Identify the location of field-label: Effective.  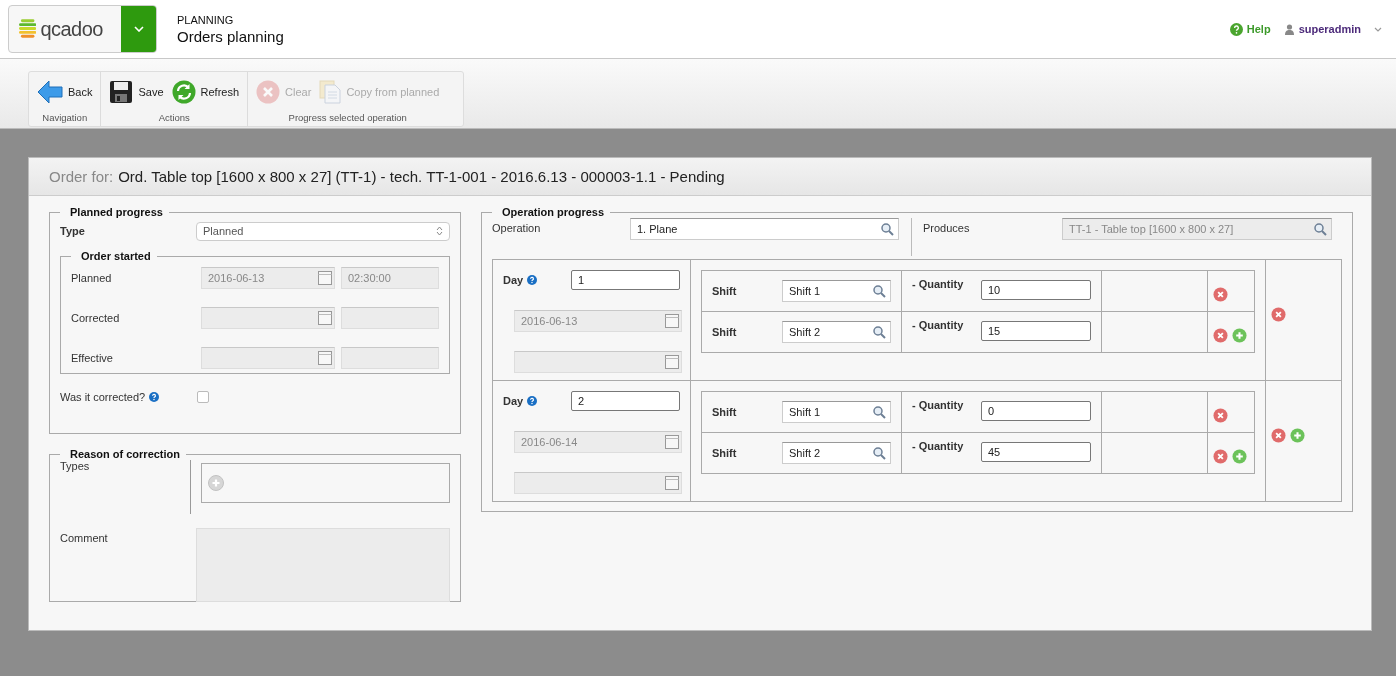
(92, 358).